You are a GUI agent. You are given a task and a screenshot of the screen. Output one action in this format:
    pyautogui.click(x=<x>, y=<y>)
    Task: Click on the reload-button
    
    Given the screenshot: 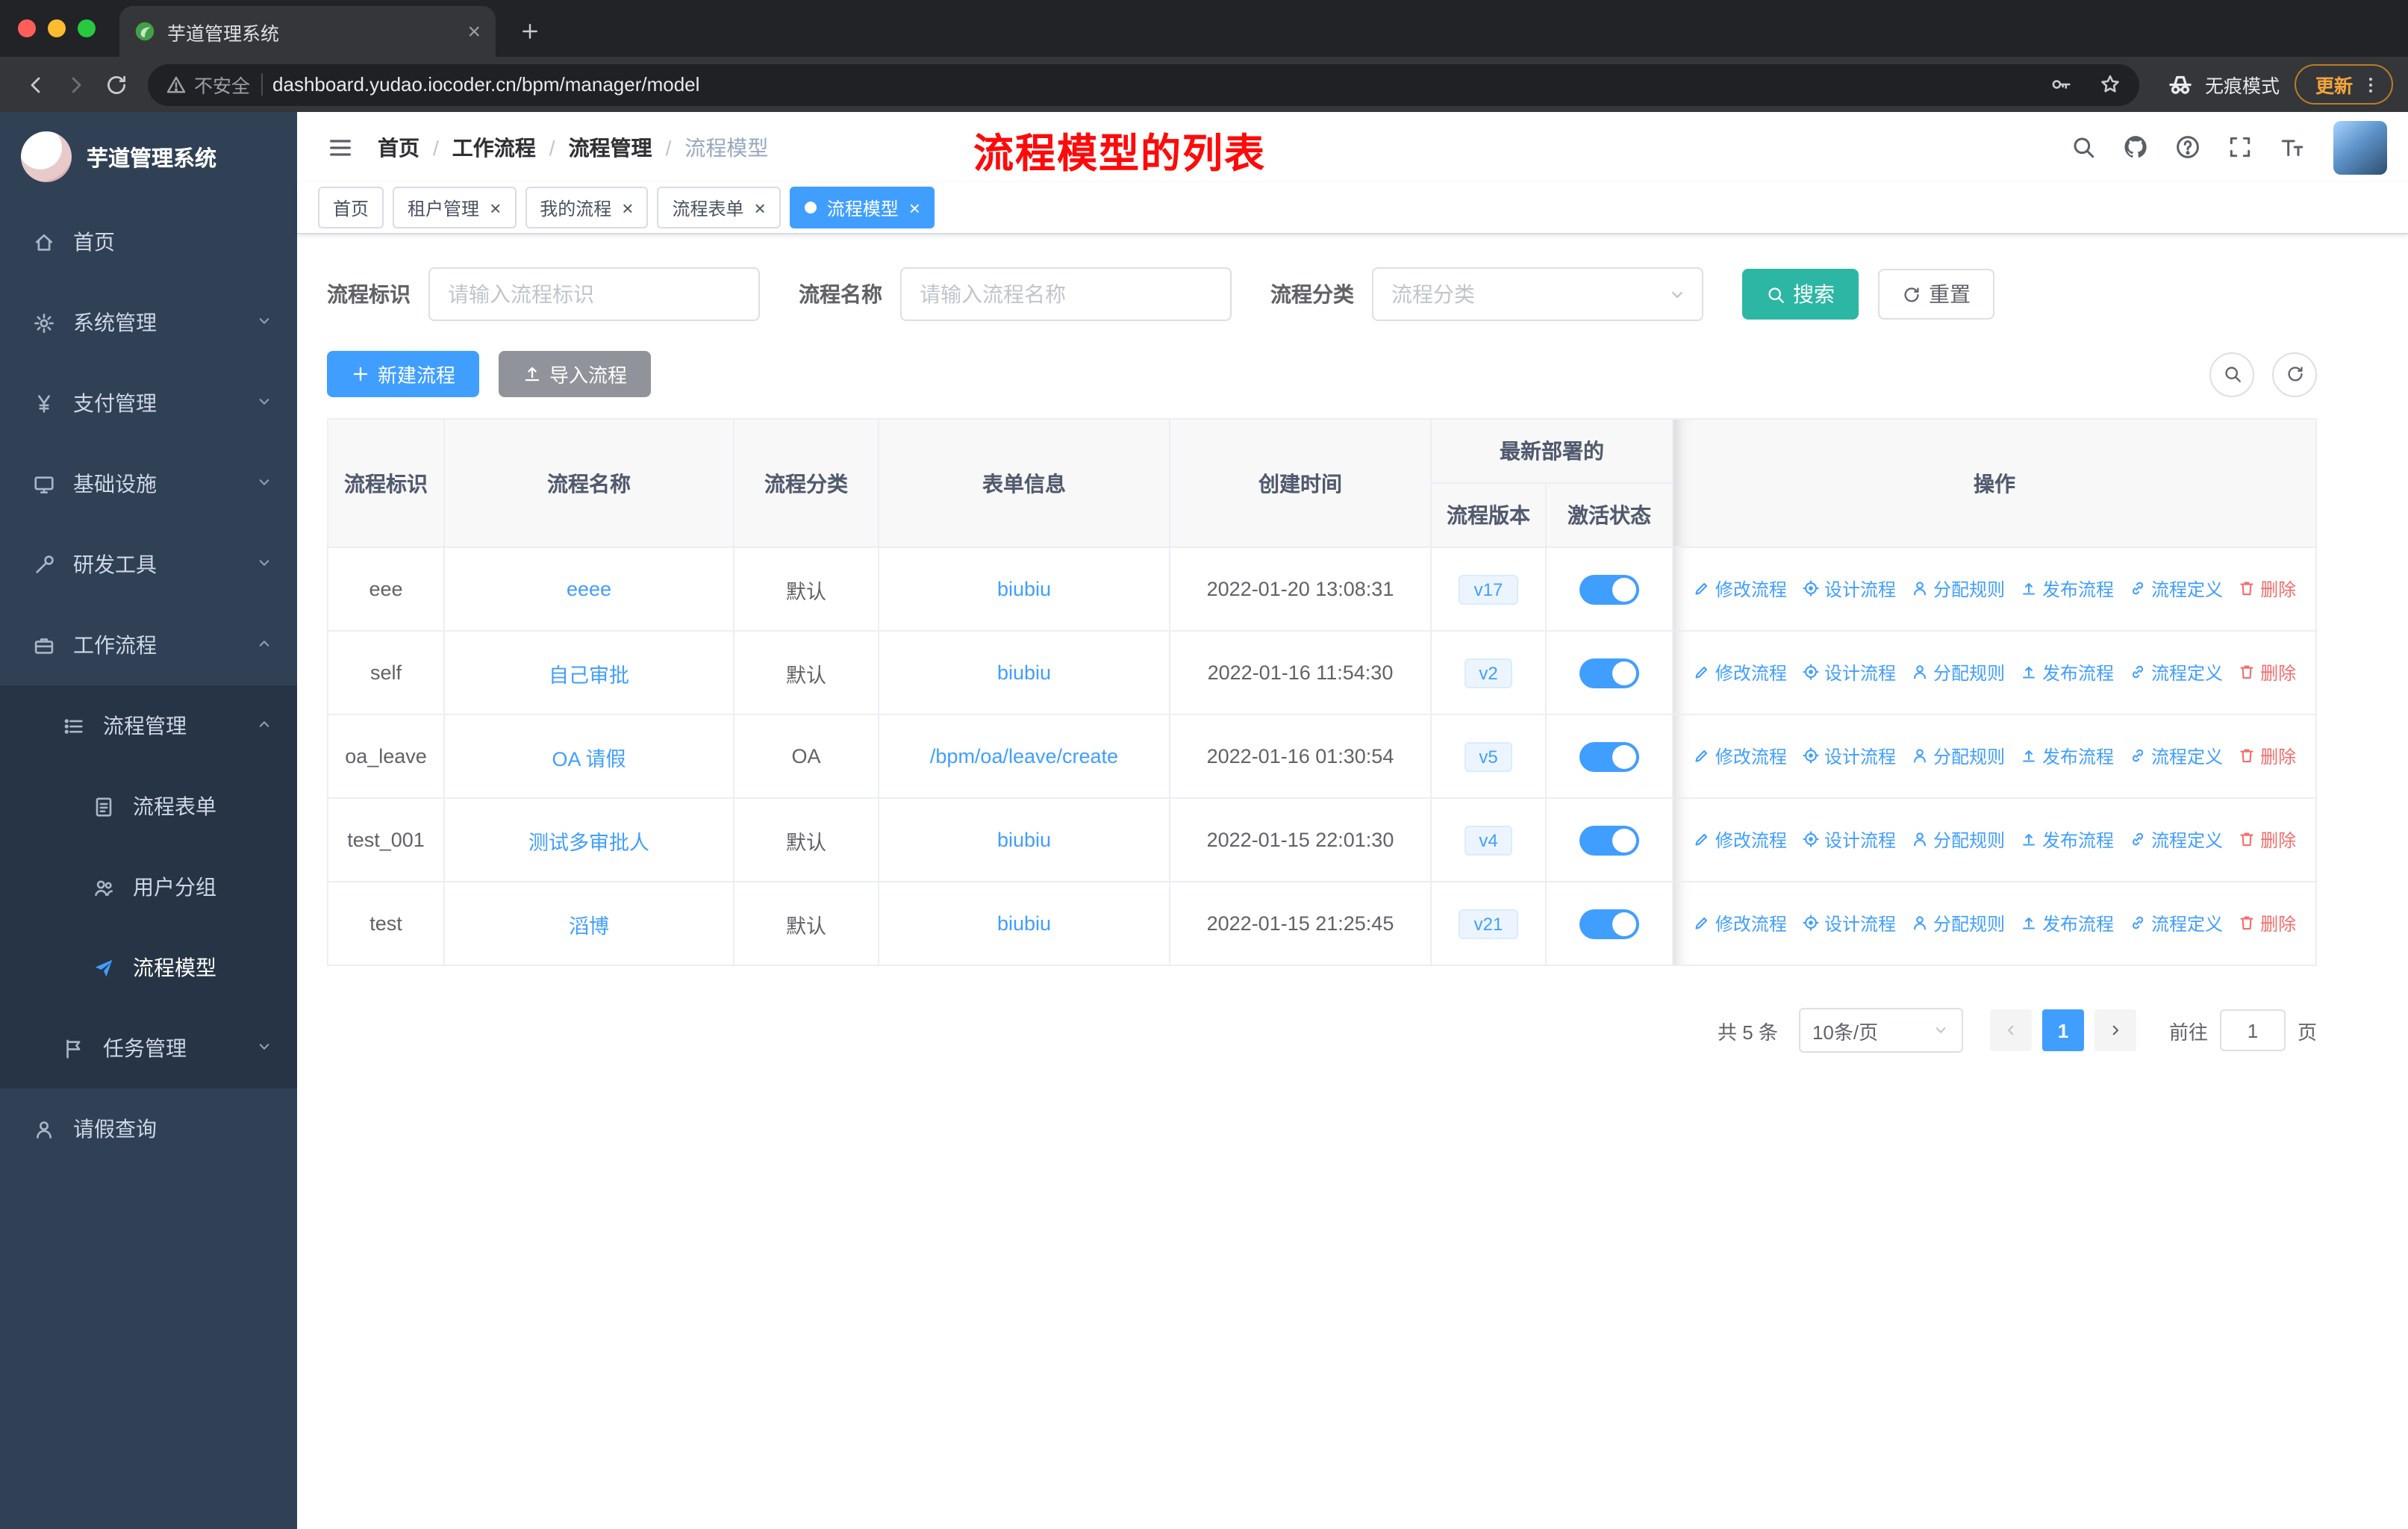 What is the action you would take?
    pyautogui.click(x=116, y=84)
    